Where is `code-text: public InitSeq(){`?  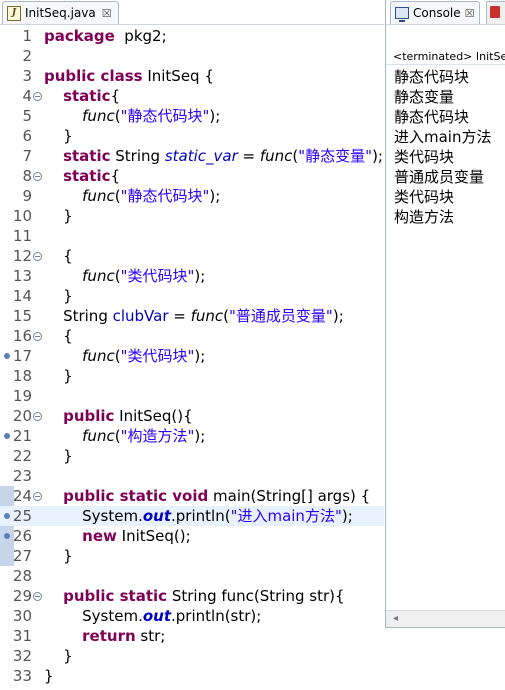
code-text: public InitSeq(){ is located at coordinates (118, 416).